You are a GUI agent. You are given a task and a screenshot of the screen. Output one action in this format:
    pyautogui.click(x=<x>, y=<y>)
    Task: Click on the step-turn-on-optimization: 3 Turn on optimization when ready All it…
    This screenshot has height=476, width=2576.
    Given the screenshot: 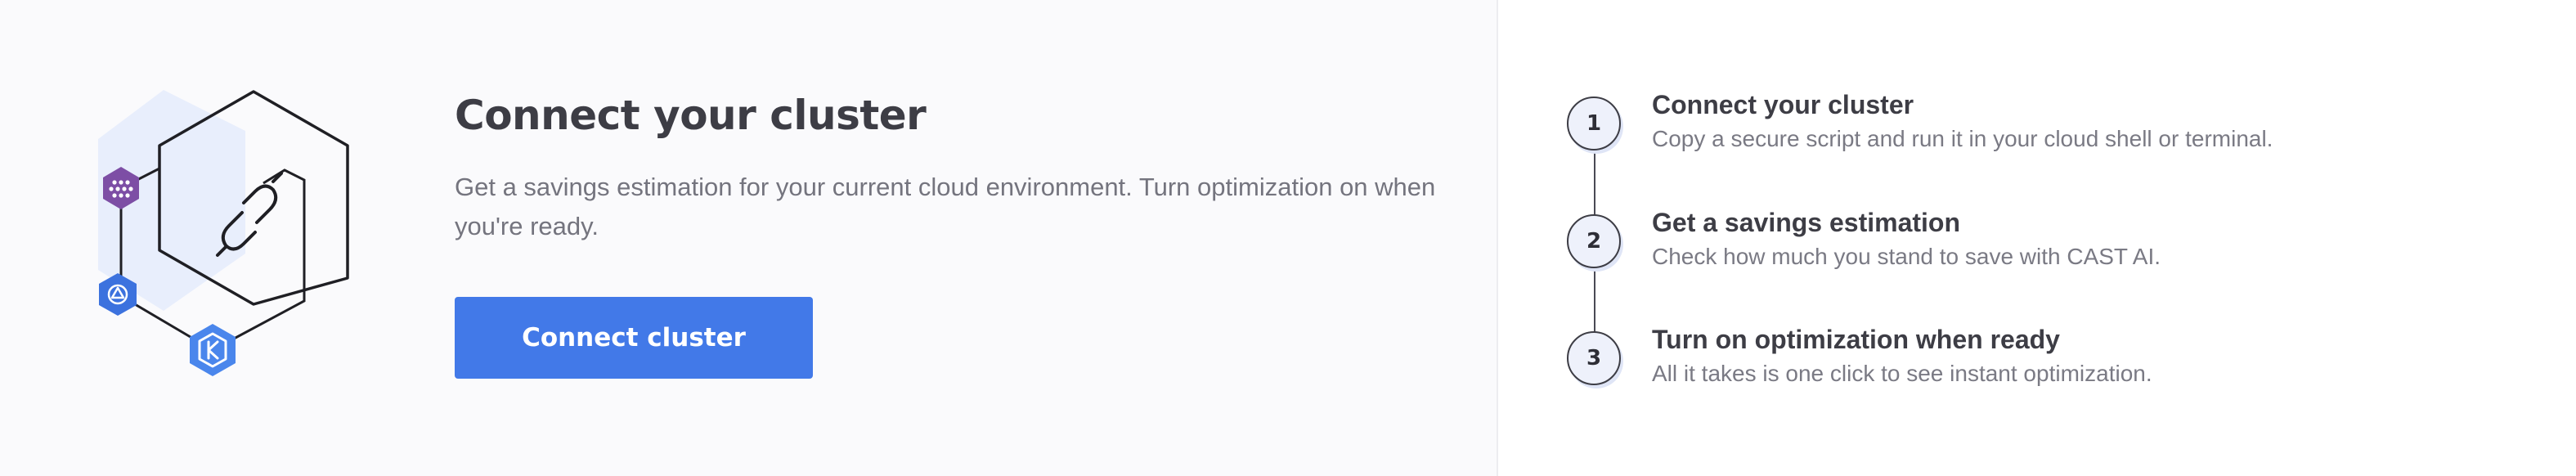 What is the action you would take?
    pyautogui.click(x=2057, y=357)
    